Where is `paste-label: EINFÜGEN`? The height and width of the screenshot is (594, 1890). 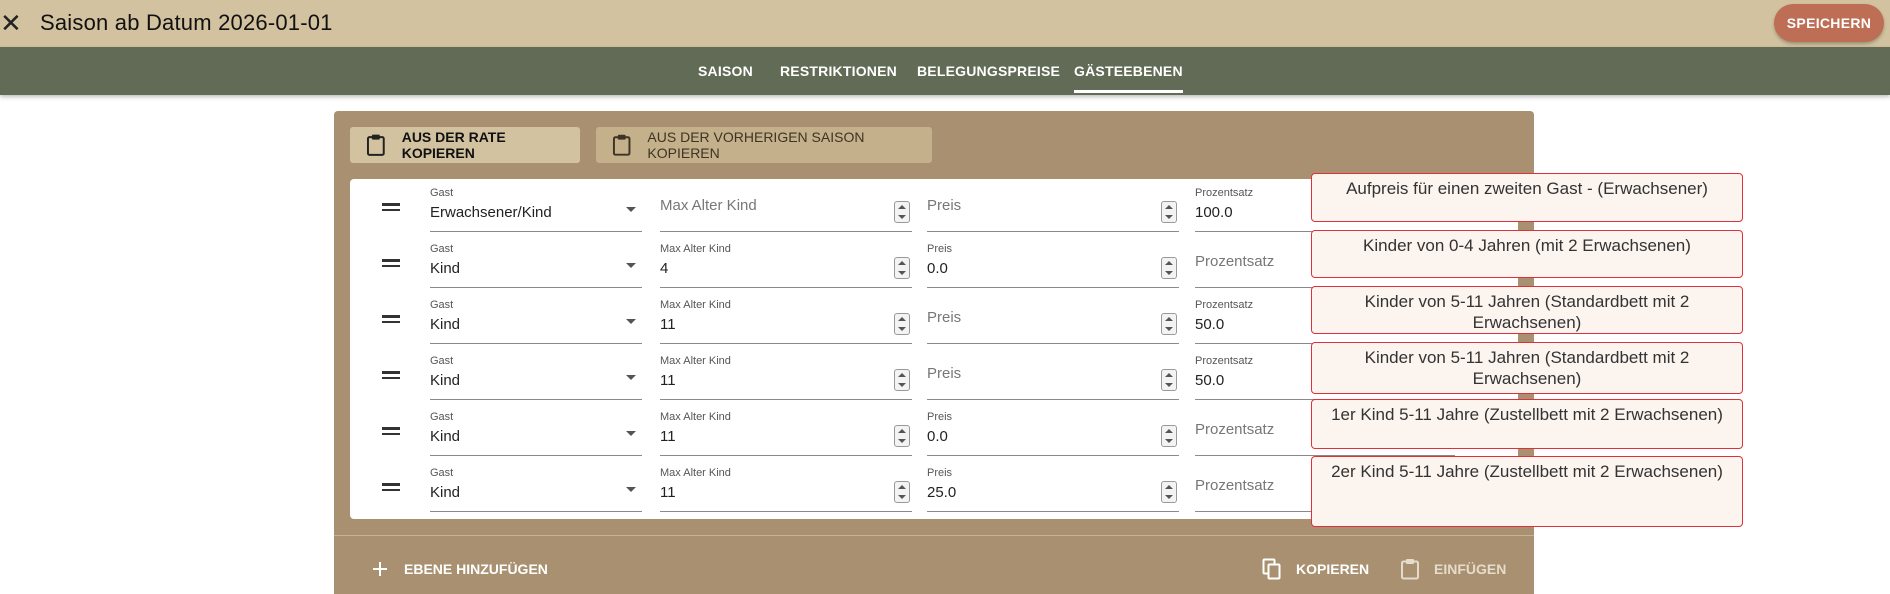 paste-label: EINFÜGEN is located at coordinates (1470, 569).